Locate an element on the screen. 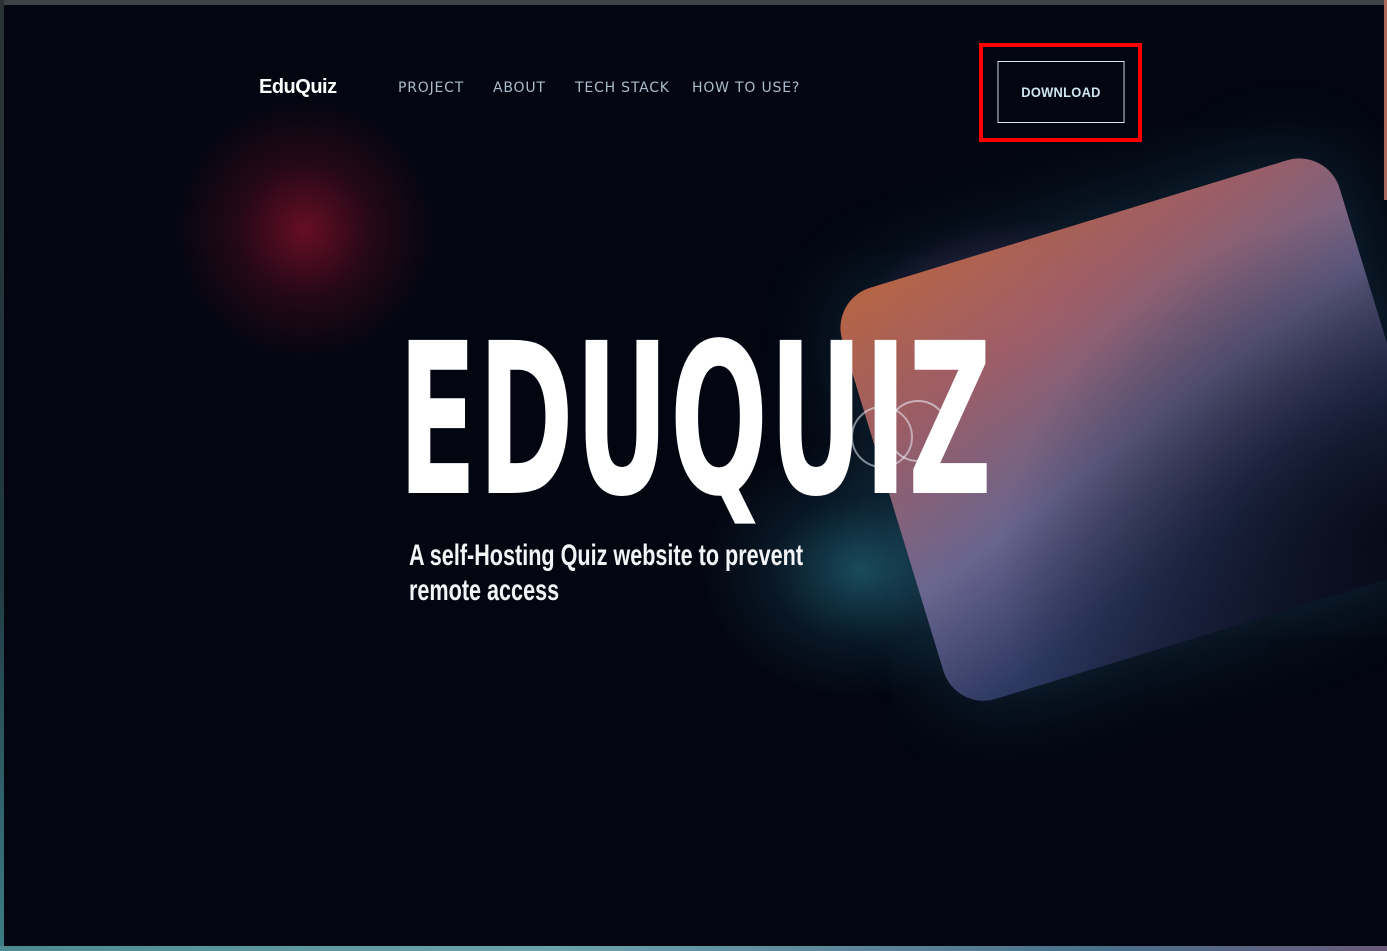 Image resolution: width=1387 pixels, height=951 pixels. nav-link-tech-stack: TECH STACK is located at coordinates (622, 88).